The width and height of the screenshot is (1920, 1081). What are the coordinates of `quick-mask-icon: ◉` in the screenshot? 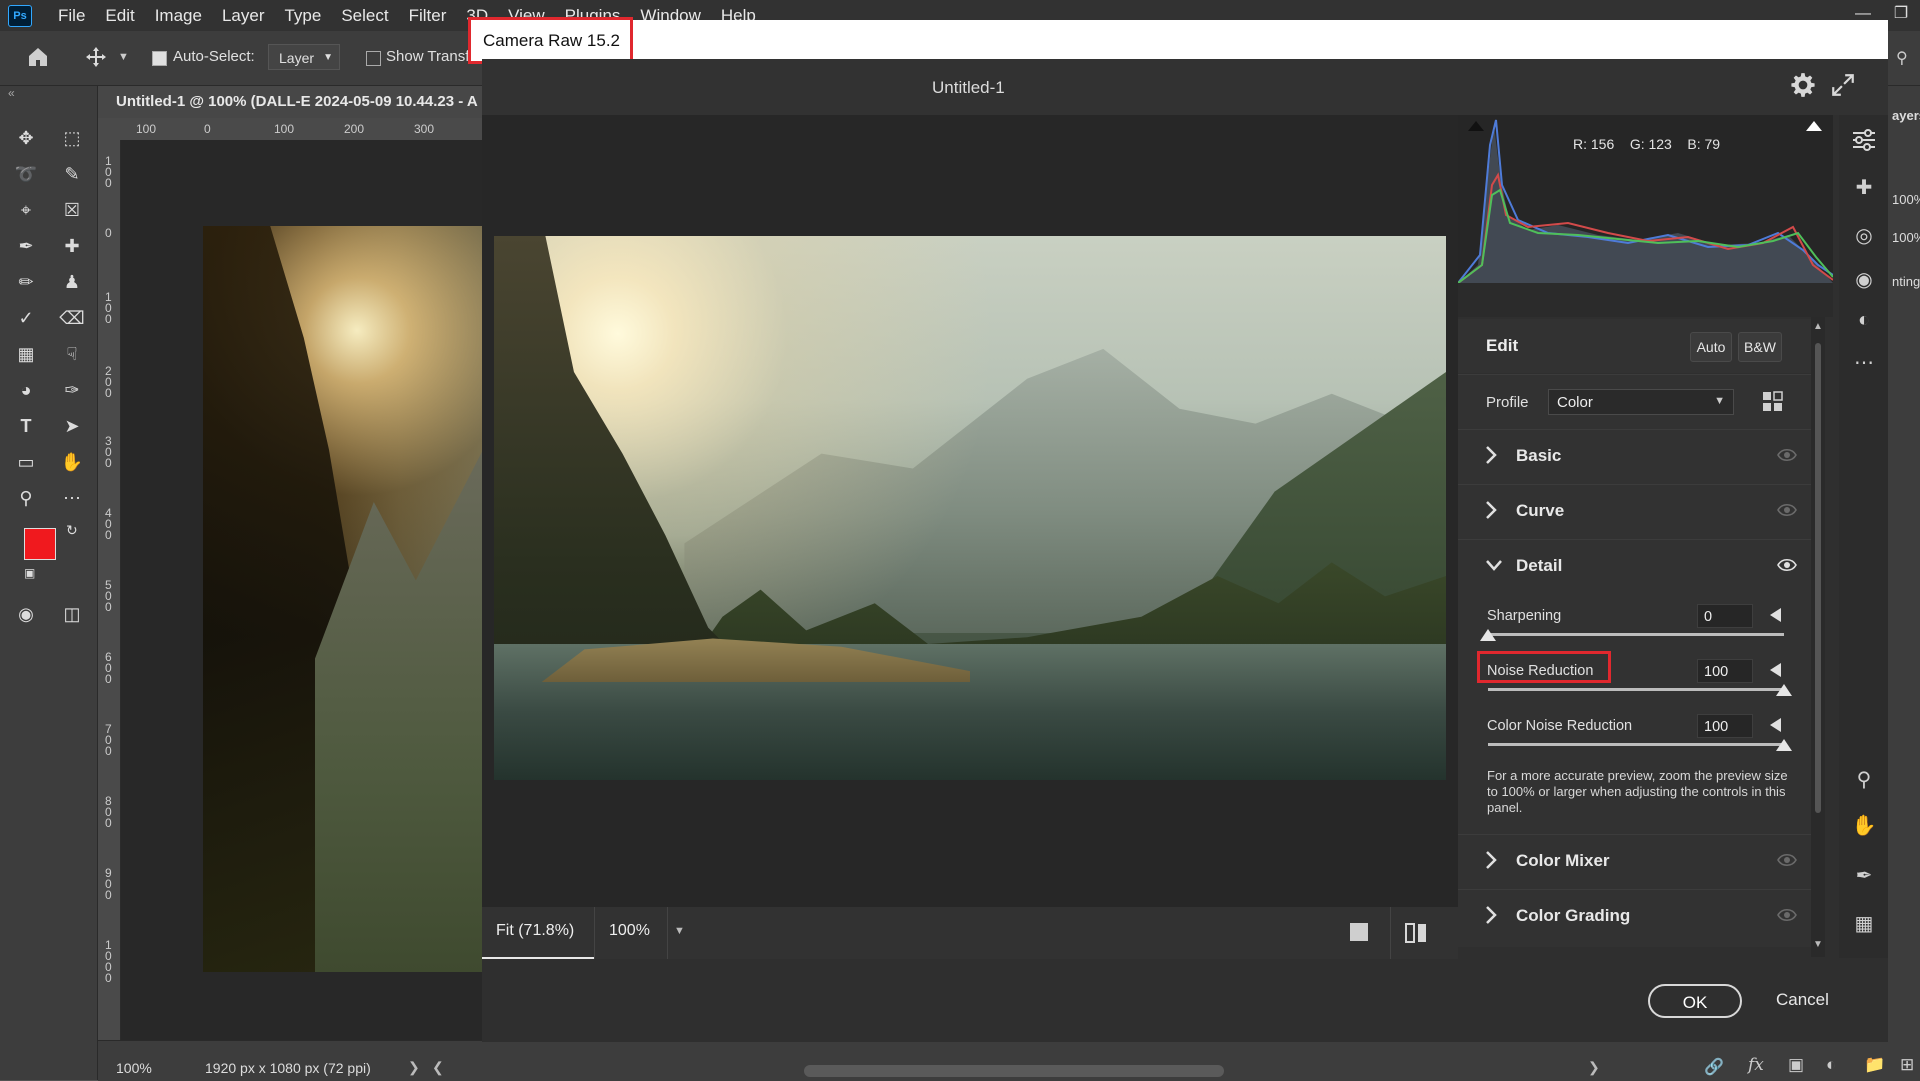 It's located at (26, 614).